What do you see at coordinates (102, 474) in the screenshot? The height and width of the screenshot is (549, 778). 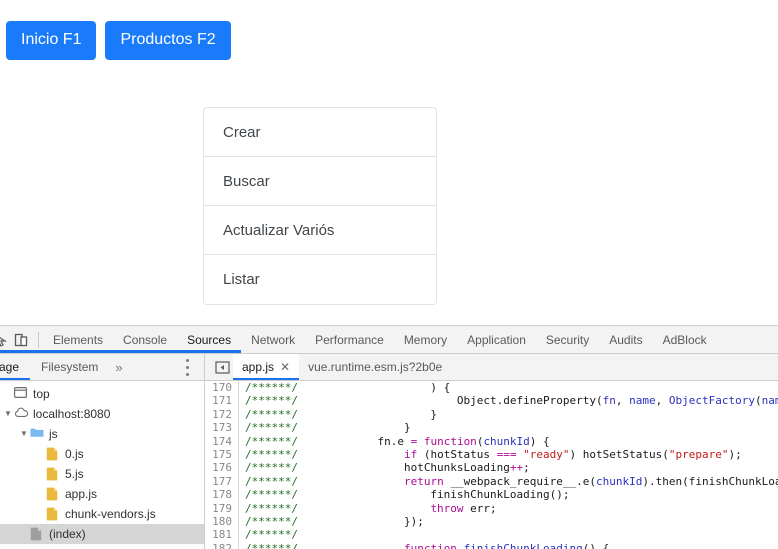 I see `tree-item-5-js: 5.js` at bounding box center [102, 474].